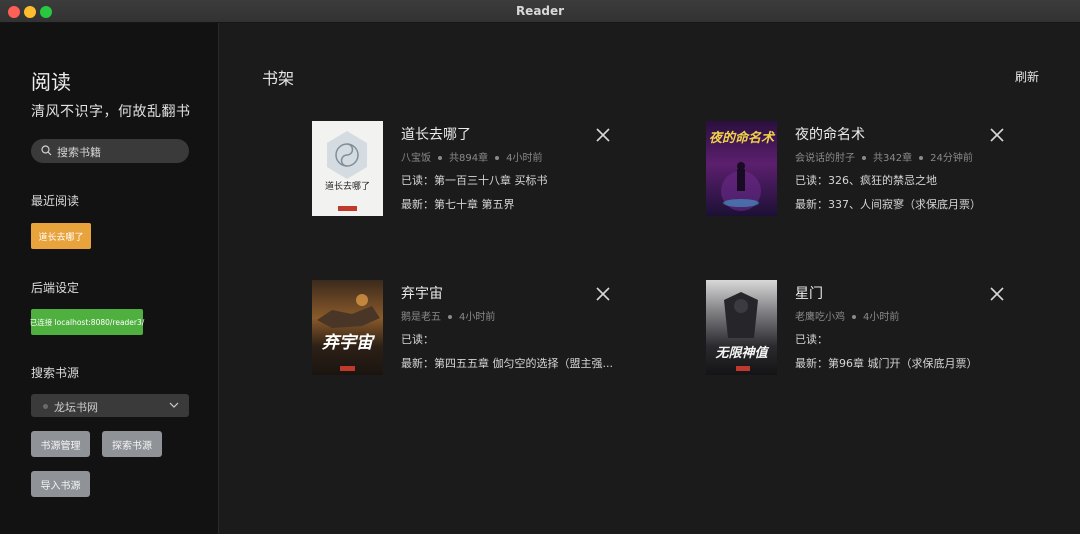  Describe the element at coordinates (347, 187) in the screenshot. I see `cover-title: 道长去哪了` at that location.